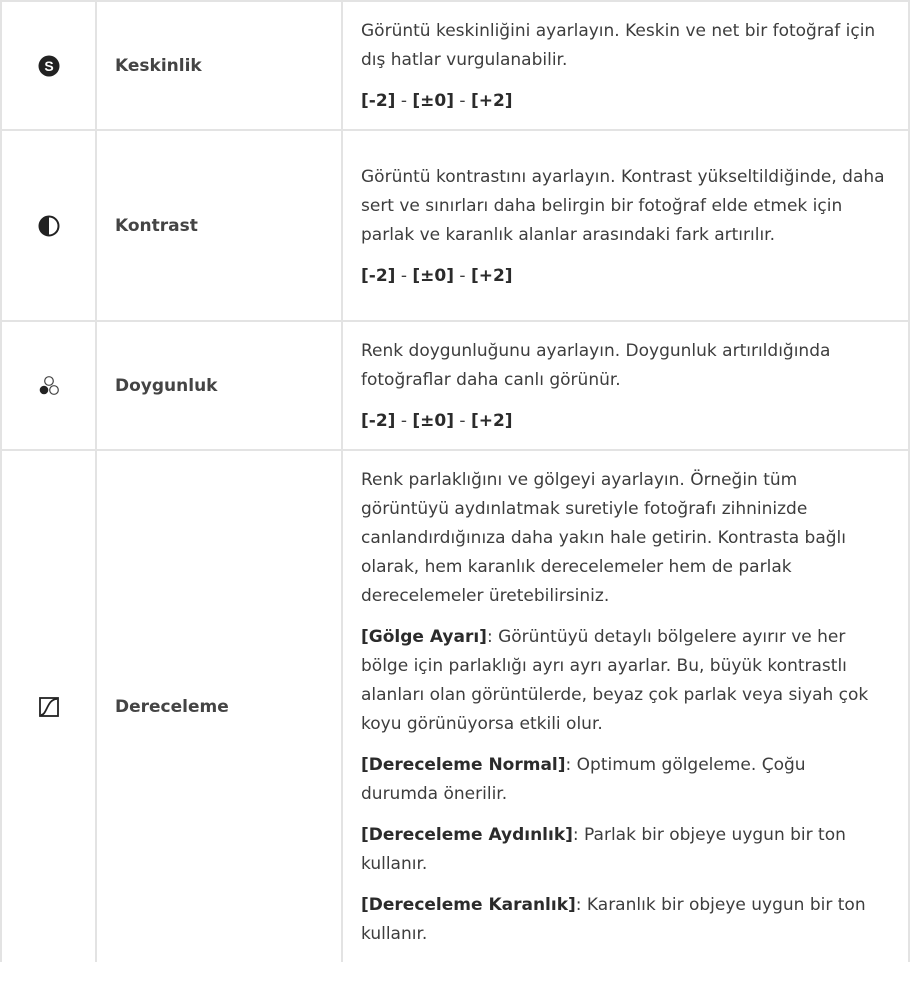 The width and height of the screenshot is (910, 998). What do you see at coordinates (219, 385) in the screenshot?
I see `setting-name: Doygunluk` at bounding box center [219, 385].